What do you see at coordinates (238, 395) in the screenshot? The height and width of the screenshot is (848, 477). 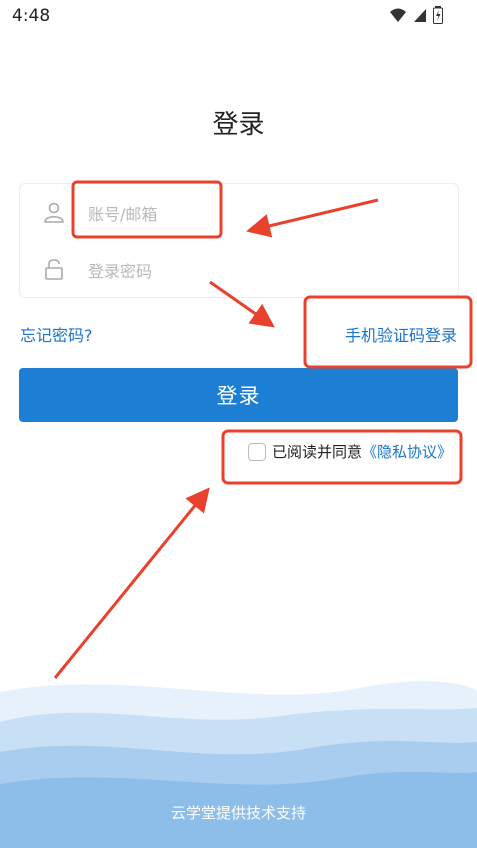 I see `login-button: 登录` at bounding box center [238, 395].